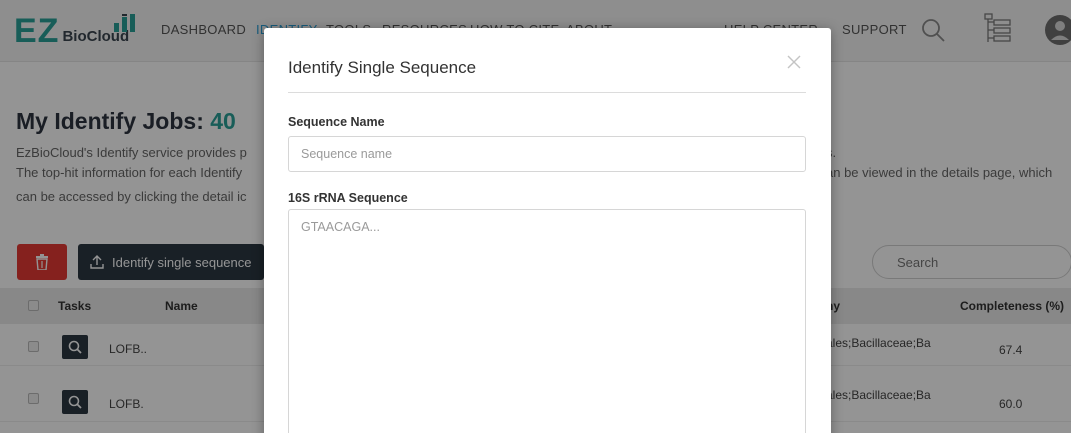  Describe the element at coordinates (794, 62) in the screenshot. I see `close-icon` at that location.